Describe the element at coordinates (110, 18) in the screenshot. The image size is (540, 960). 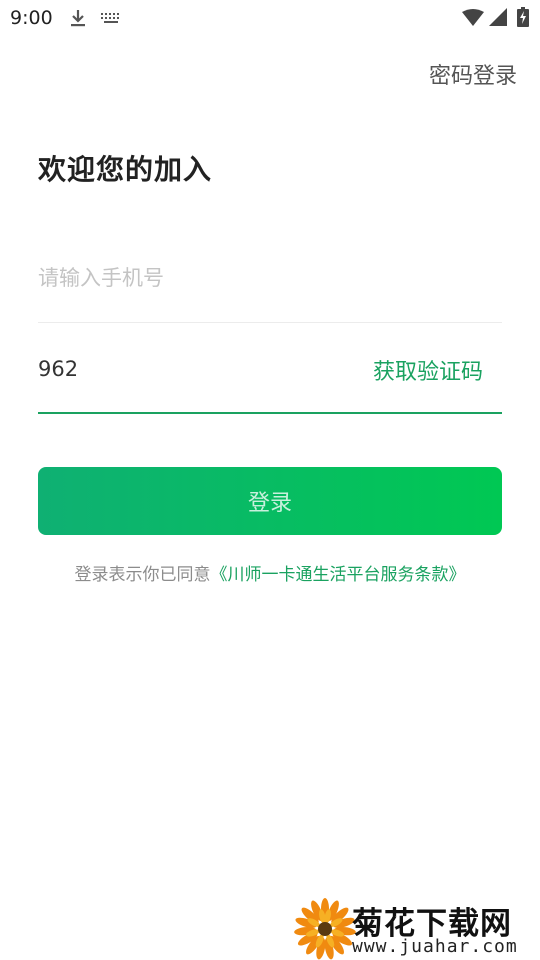
I see `keyboard-icon` at that location.